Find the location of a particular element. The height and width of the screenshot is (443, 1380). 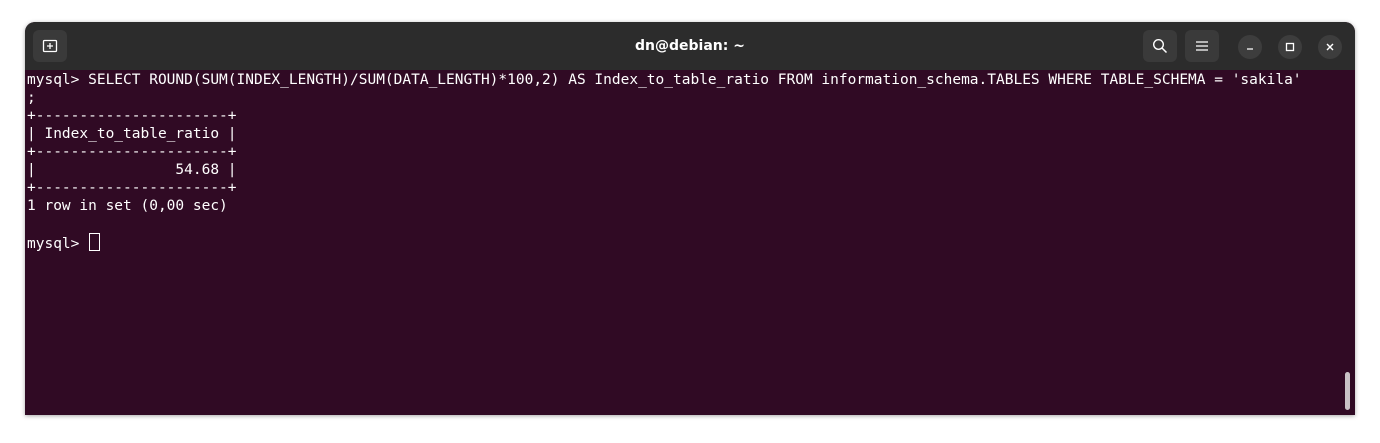

new-tab-button is located at coordinates (50, 46).